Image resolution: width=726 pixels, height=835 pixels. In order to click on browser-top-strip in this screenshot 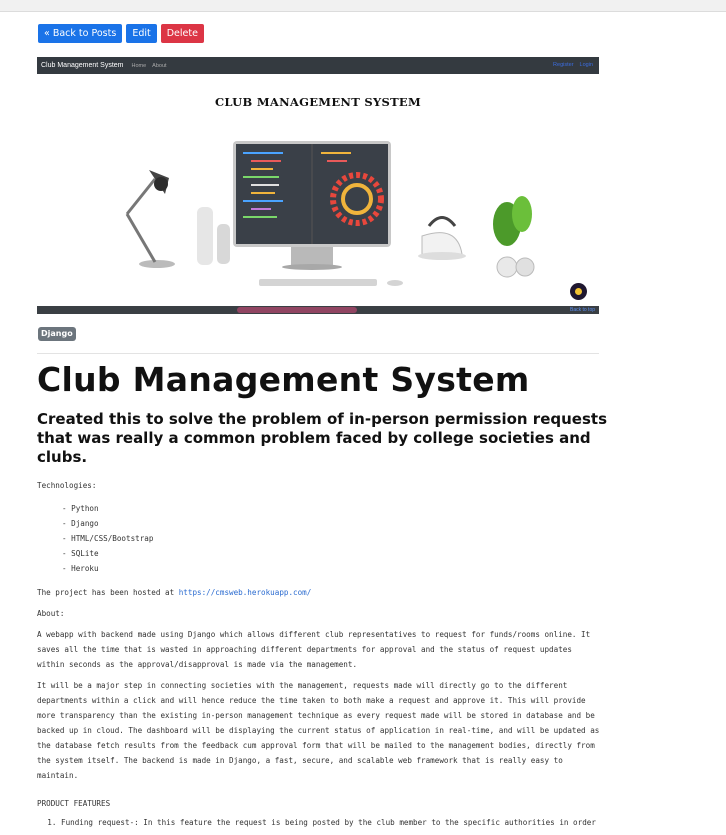, I will do `click(363, 6)`.